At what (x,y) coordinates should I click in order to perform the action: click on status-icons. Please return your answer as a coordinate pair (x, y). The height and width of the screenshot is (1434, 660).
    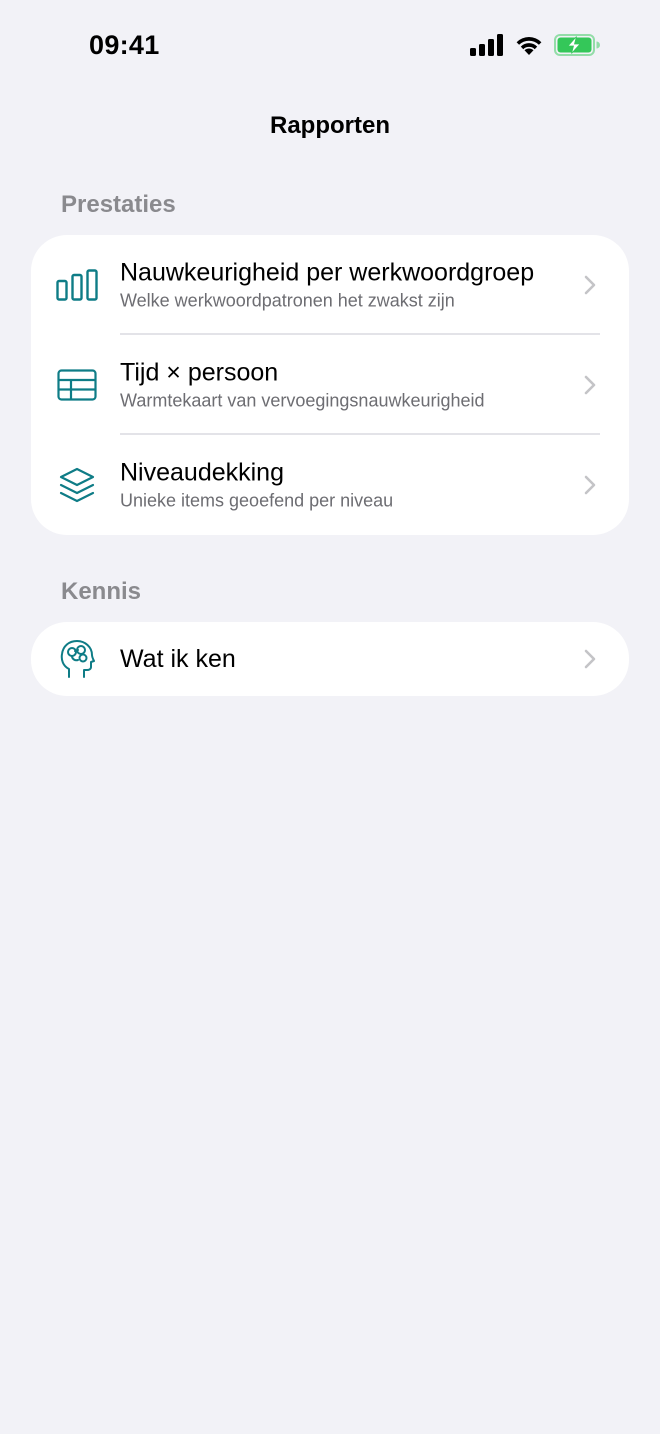
    Looking at the image, I should click on (535, 47).